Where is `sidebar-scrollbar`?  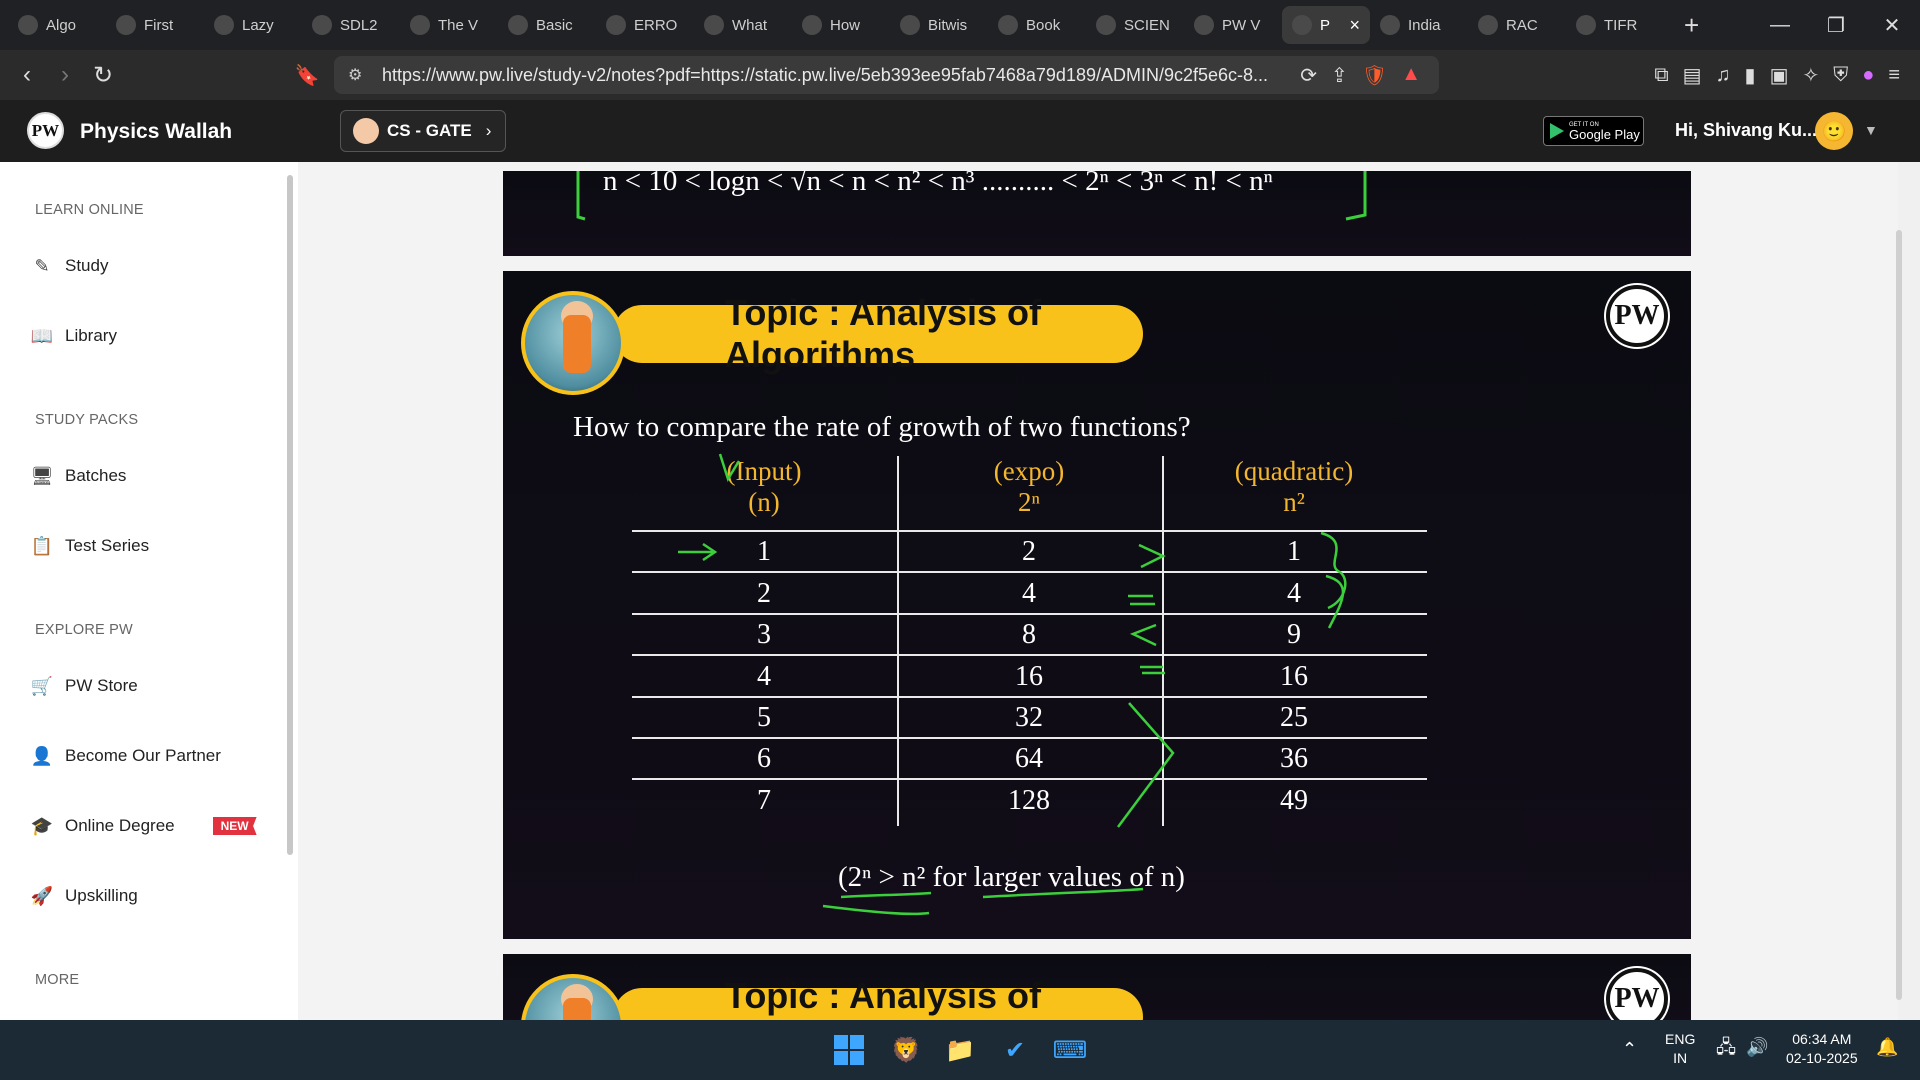
sidebar-scrollbar is located at coordinates (290, 515).